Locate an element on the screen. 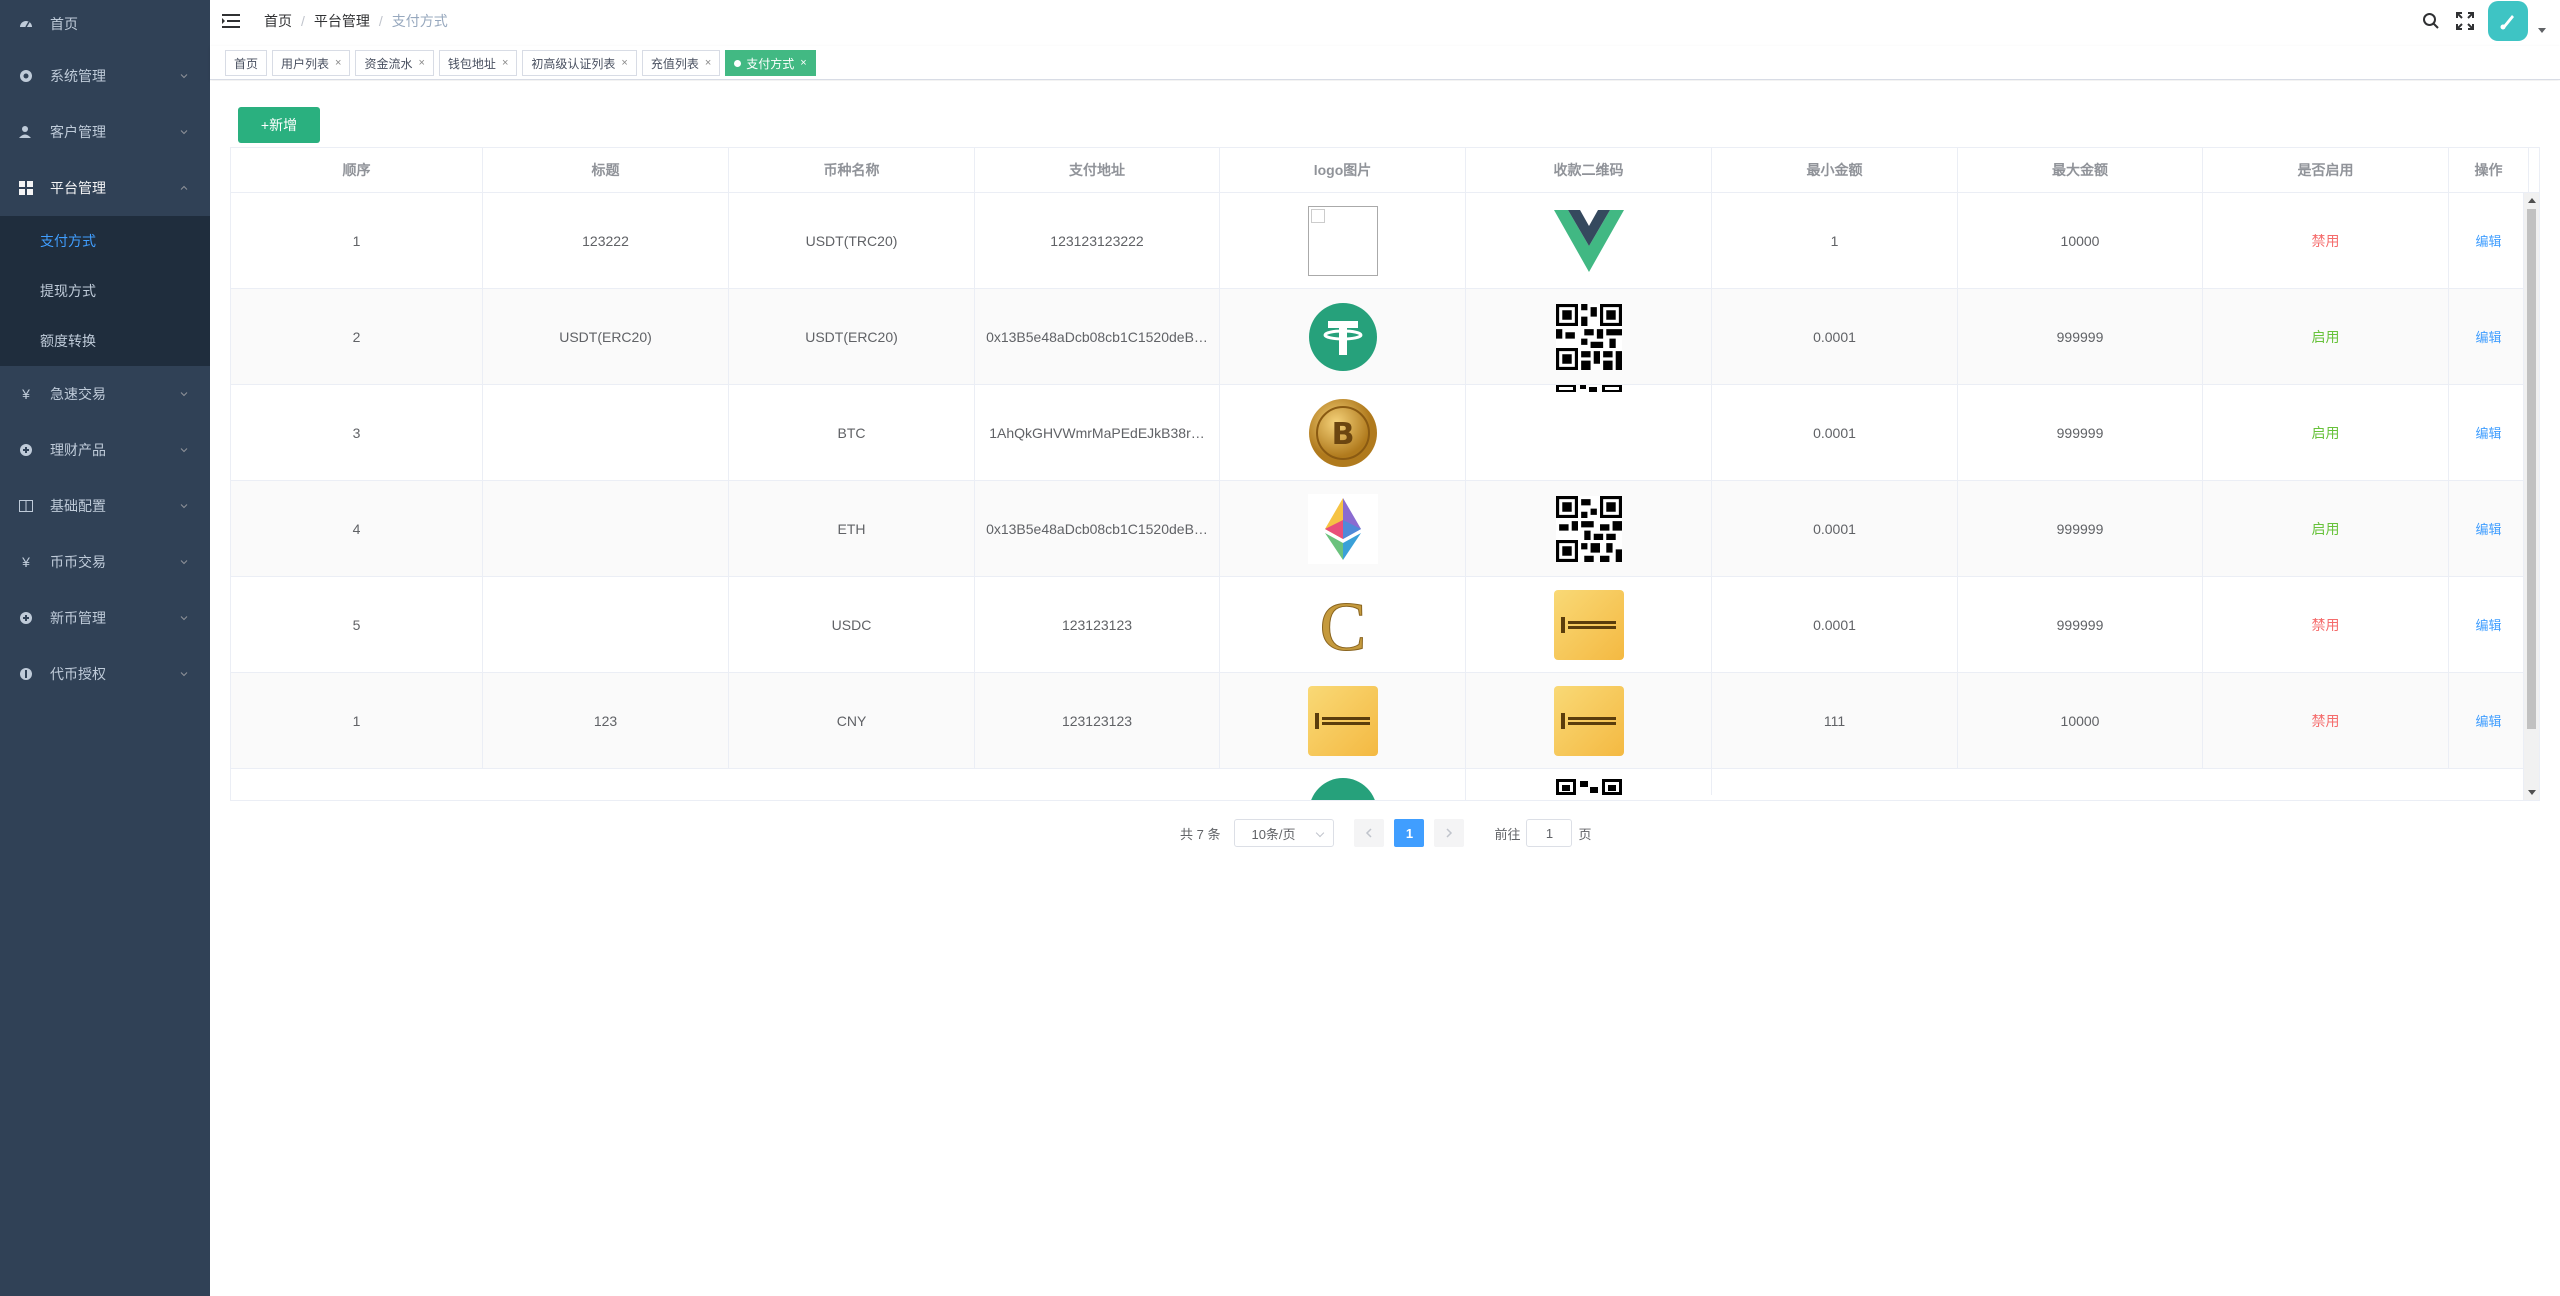  next-page-button is located at coordinates (1449, 833).